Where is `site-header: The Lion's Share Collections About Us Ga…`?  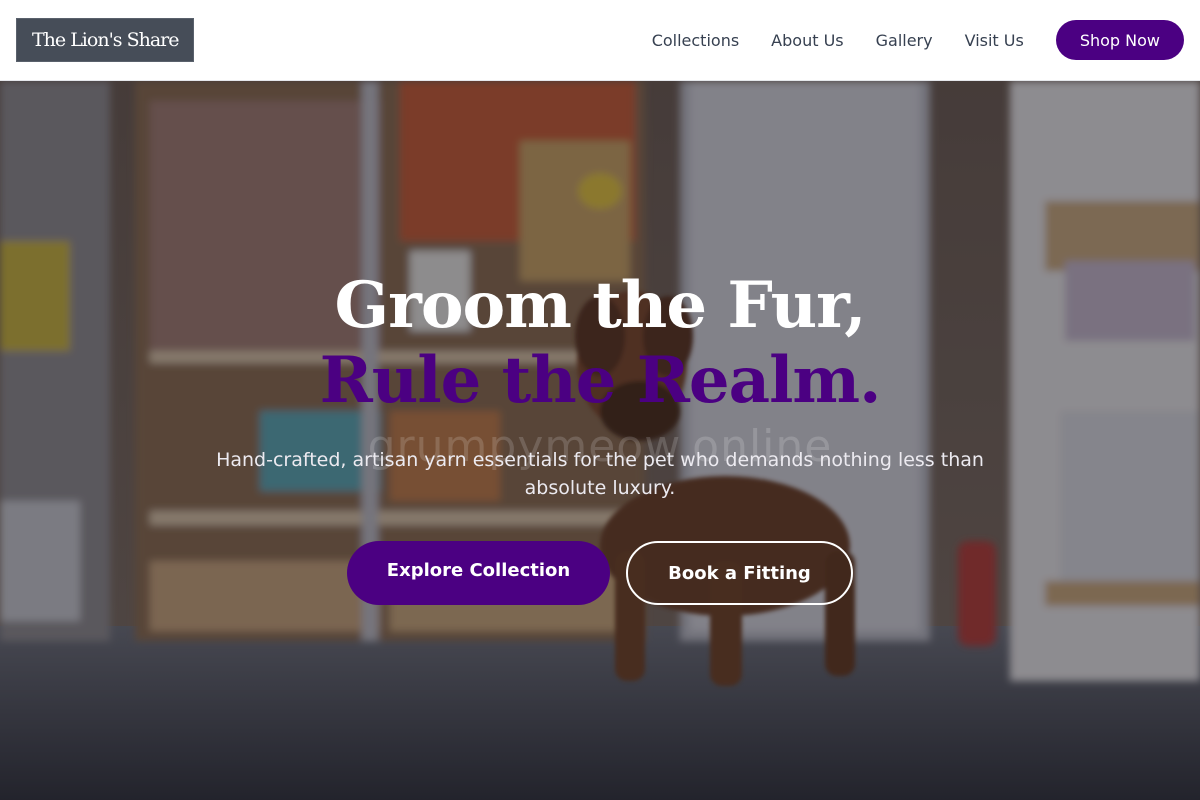 site-header: The Lion's Share Collections About Us Ga… is located at coordinates (600, 40).